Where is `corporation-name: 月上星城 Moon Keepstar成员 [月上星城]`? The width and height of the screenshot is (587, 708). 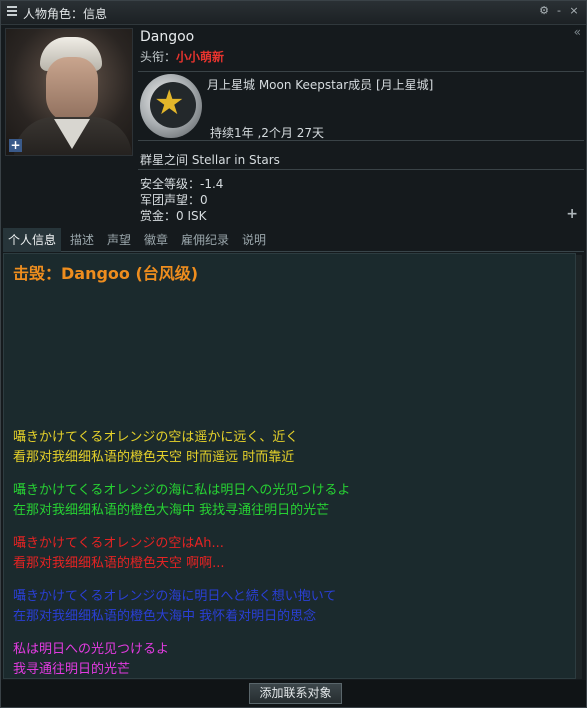 corporation-name: 月上星城 Moon Keepstar成员 [月上星城] is located at coordinates (320, 84).